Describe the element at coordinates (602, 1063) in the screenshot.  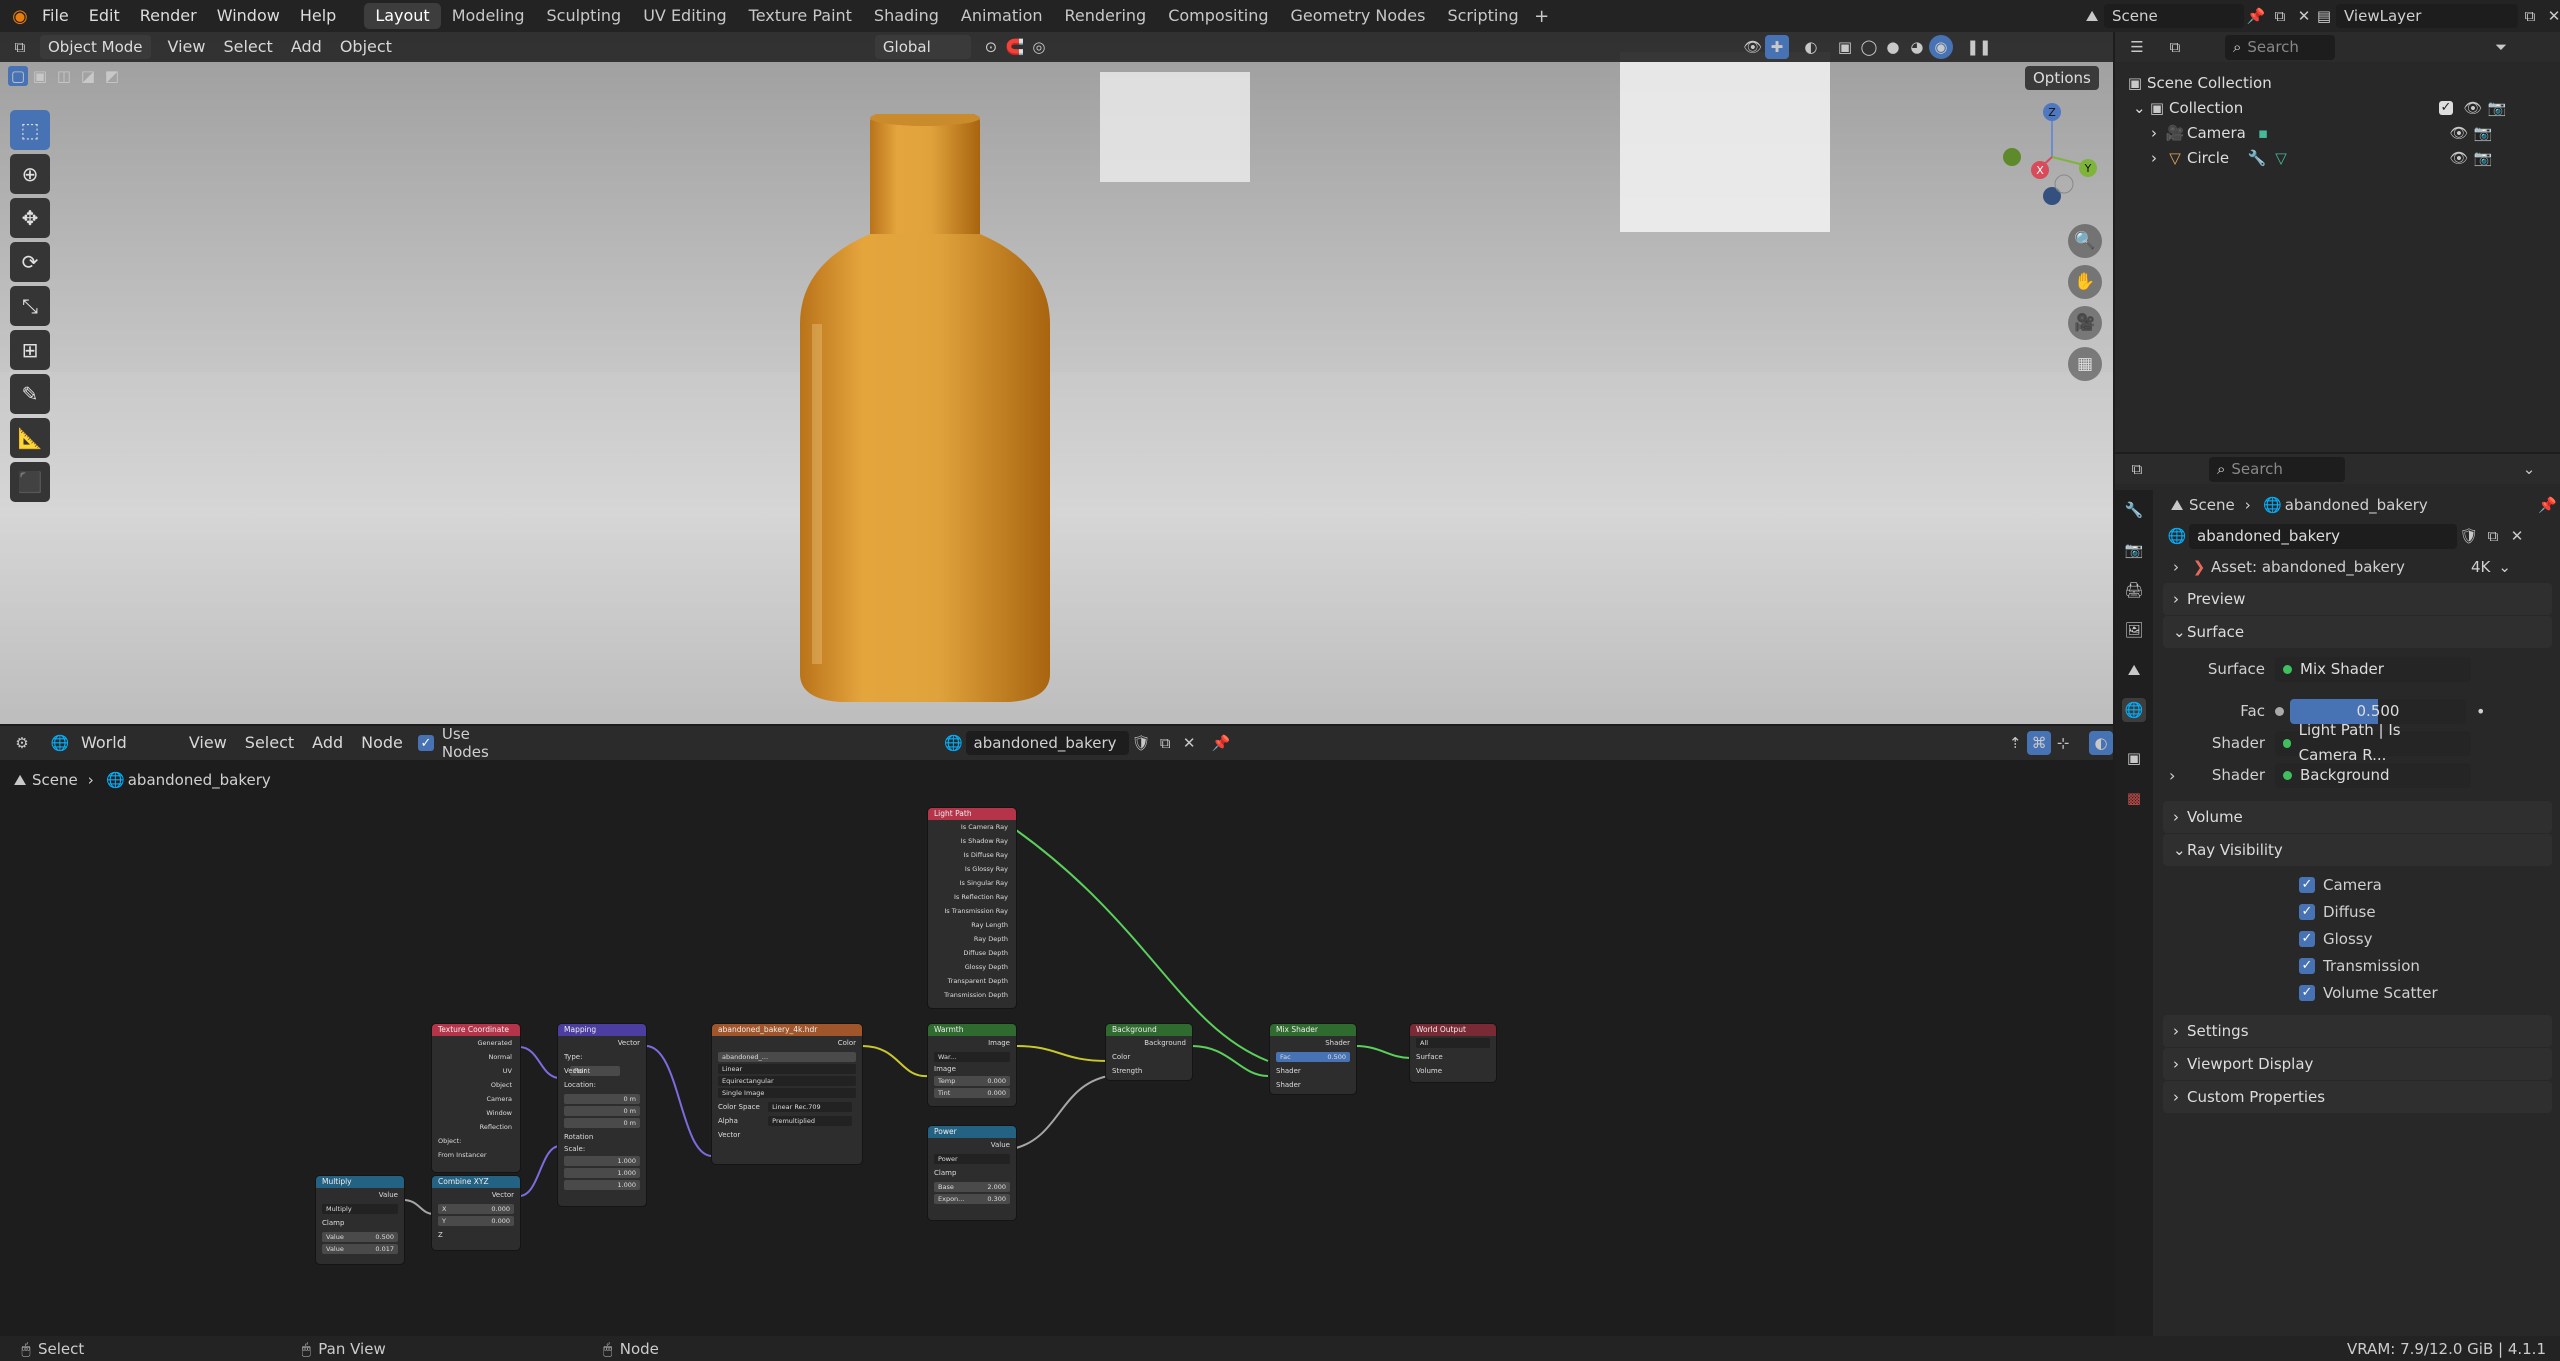
I see `mapping-type-row: Type: Point` at that location.